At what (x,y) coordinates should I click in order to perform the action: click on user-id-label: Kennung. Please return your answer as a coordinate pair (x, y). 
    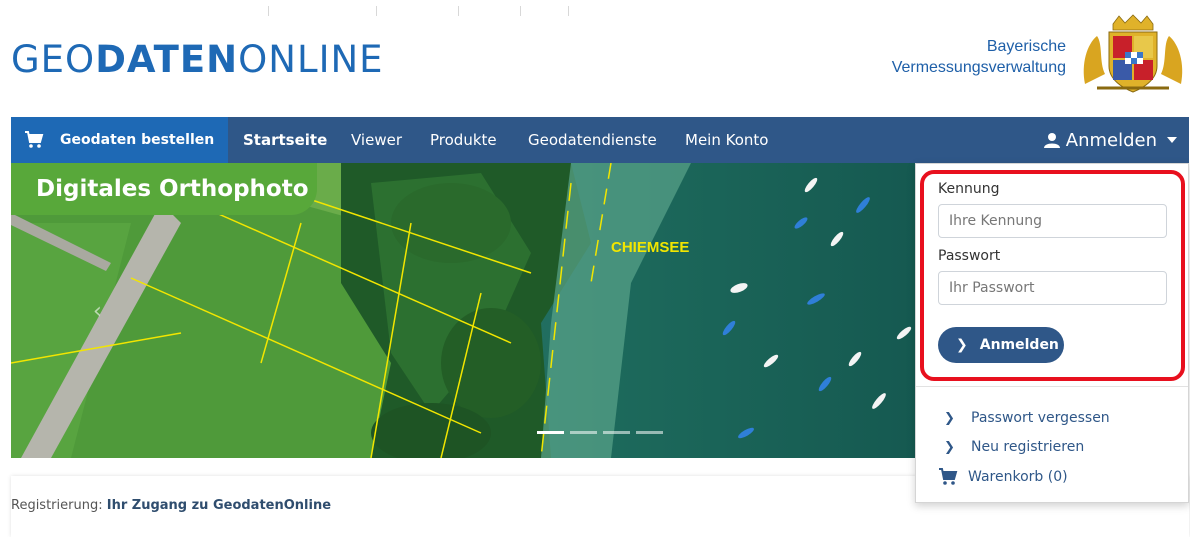
    Looking at the image, I should click on (969, 189).